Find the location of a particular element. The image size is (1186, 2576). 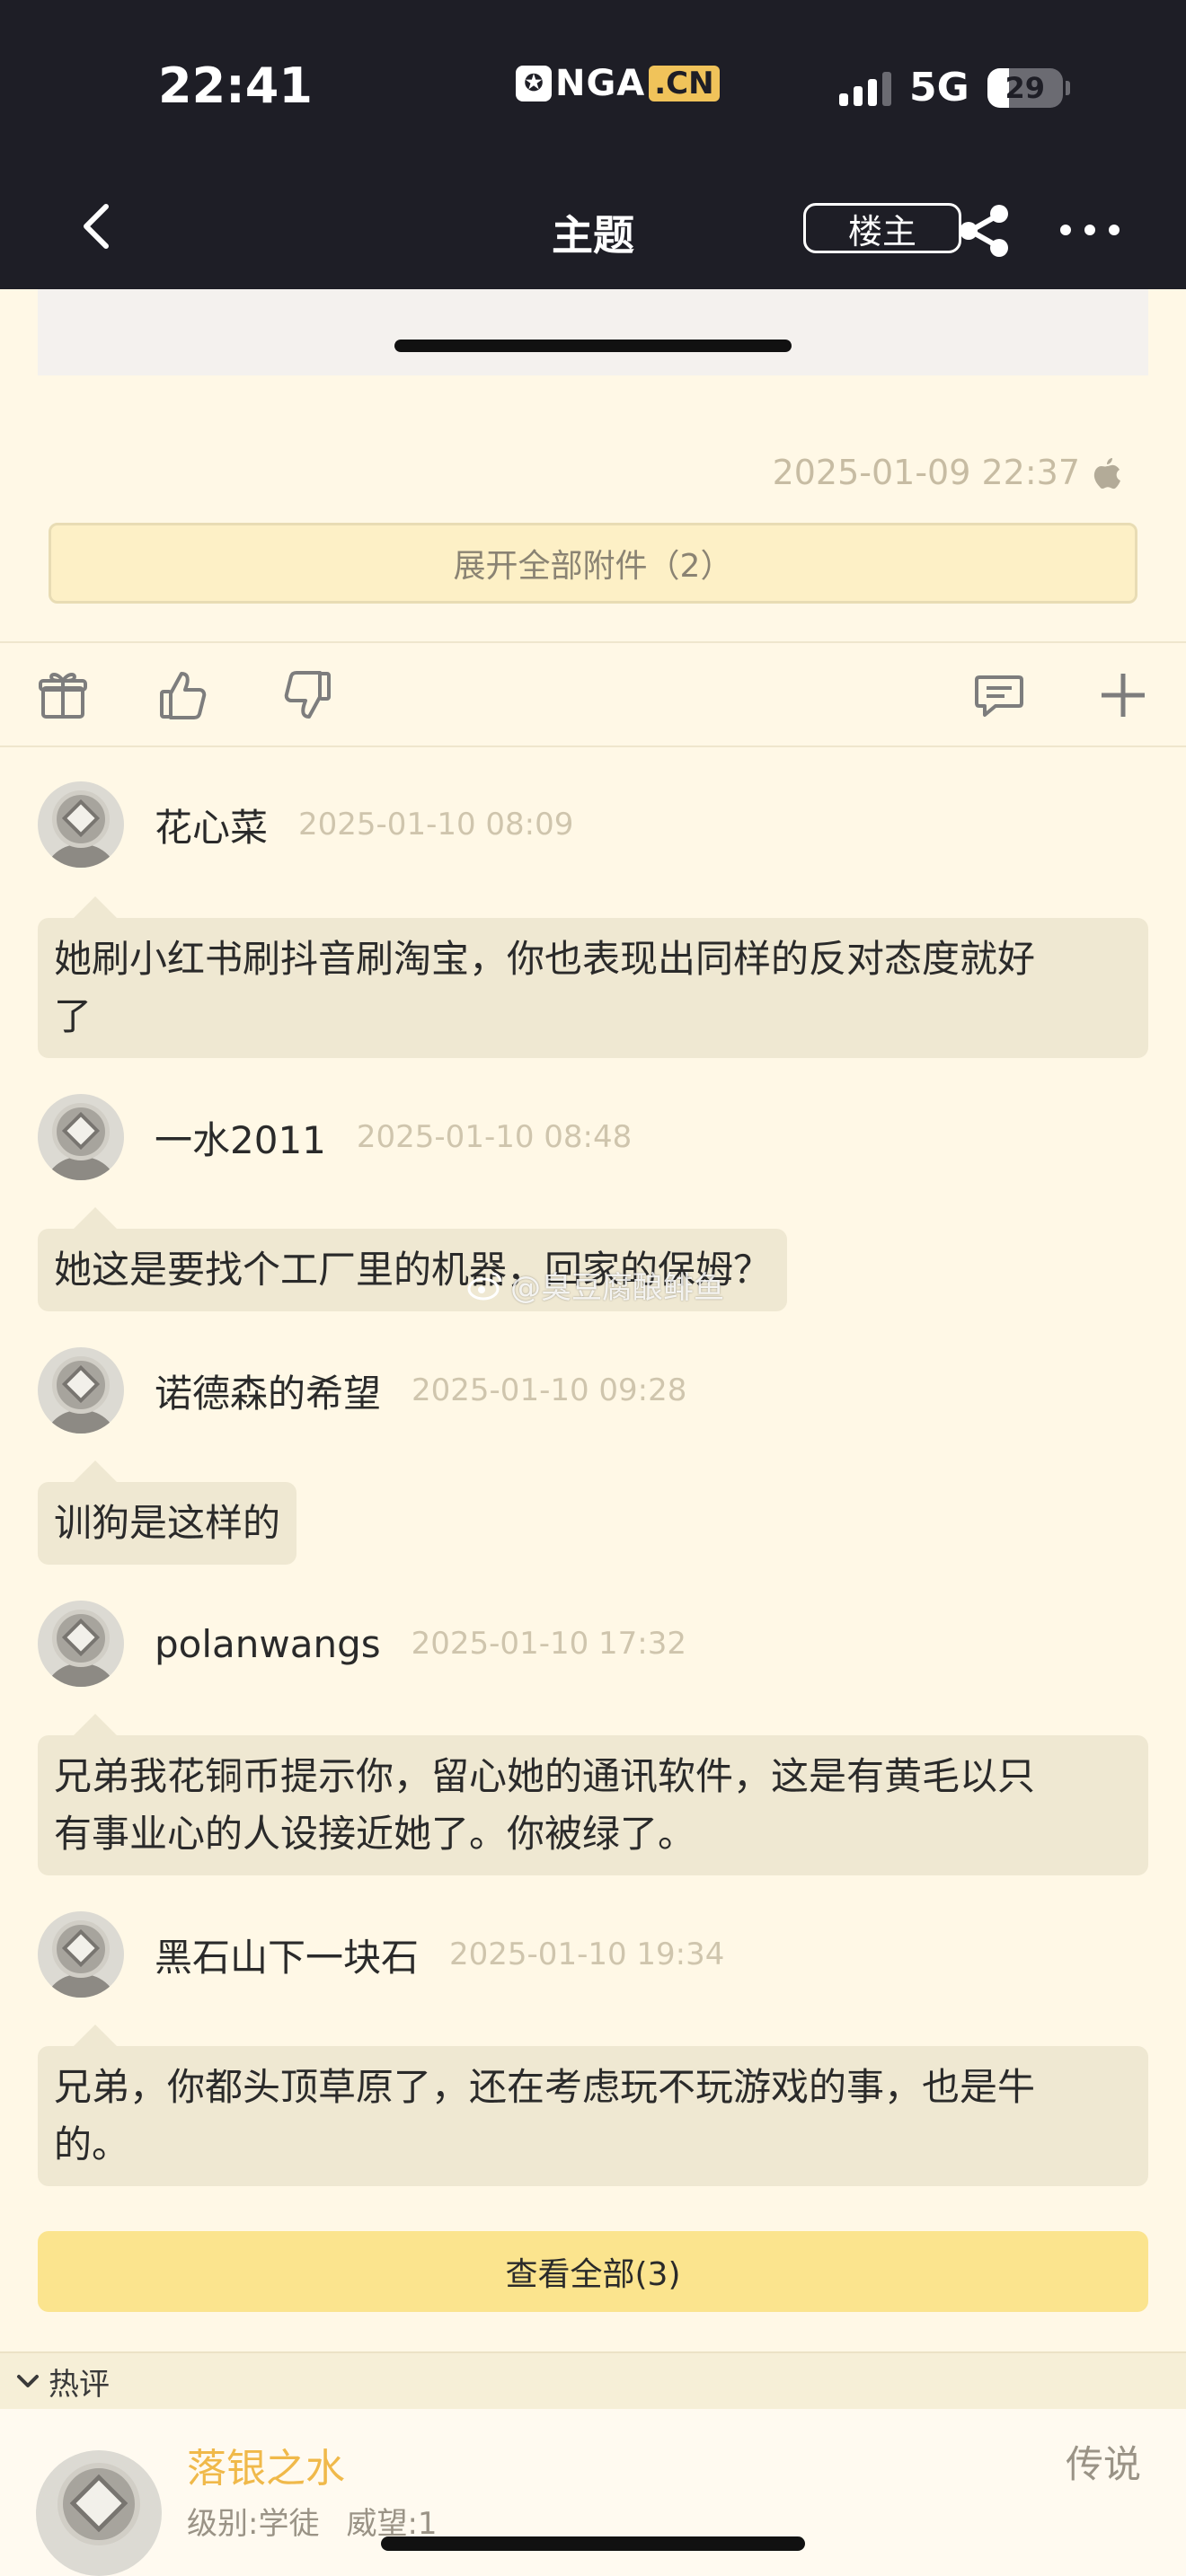

user-rank-badge: 传说 is located at coordinates (1103, 2464).